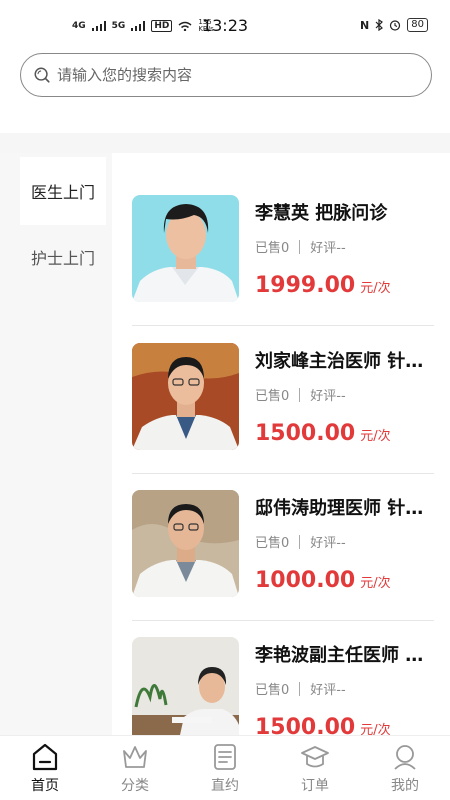 The width and height of the screenshot is (450, 800). Describe the element at coordinates (315, 786) in the screenshot. I see `tab-label: 订单` at that location.